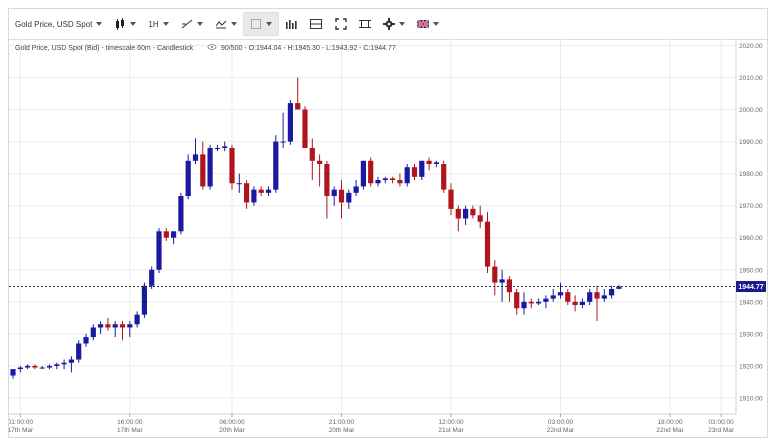 The width and height of the screenshot is (777, 441). I want to click on x-tick-time: 01:00:00, so click(21, 422).